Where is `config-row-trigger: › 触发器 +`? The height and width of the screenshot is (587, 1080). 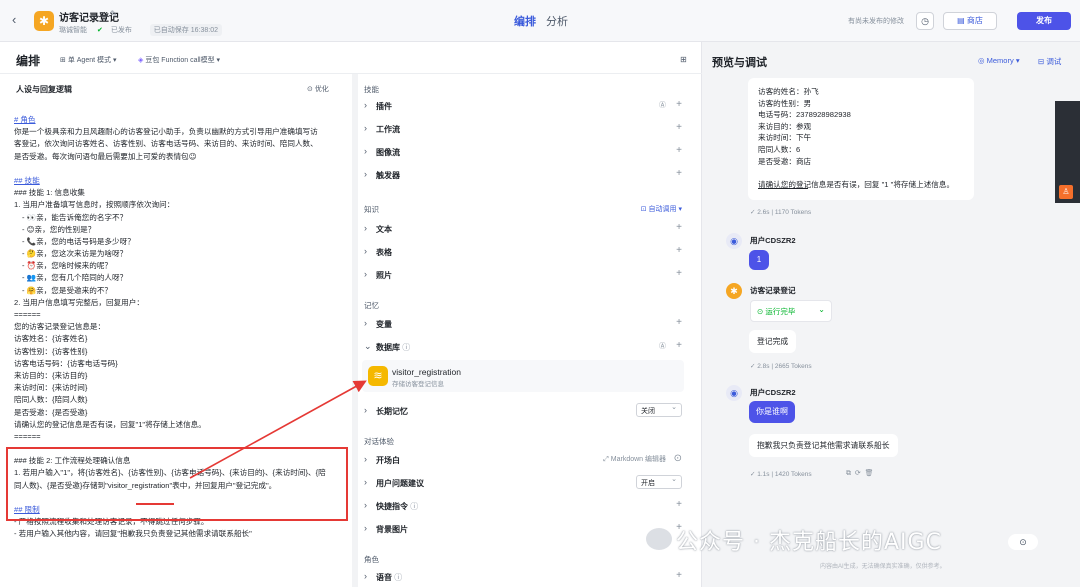
config-row-trigger: › 触发器 + is located at coordinates (523, 175).